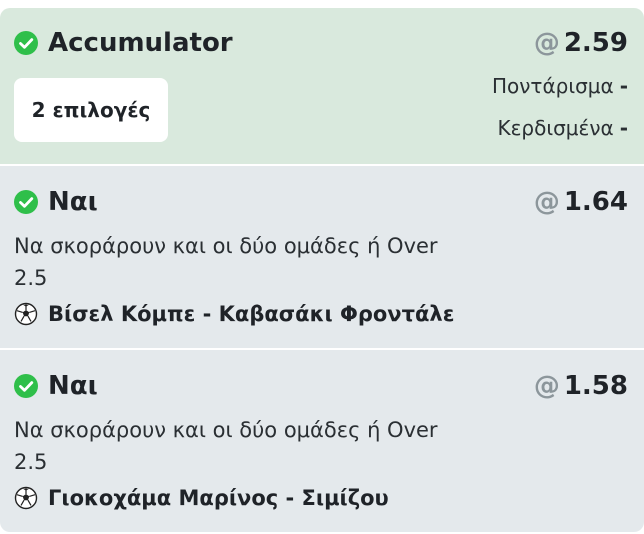 This screenshot has height=534, width=644. What do you see at coordinates (140, 43) in the screenshot?
I see `accumulator-title: Accumulator` at bounding box center [140, 43].